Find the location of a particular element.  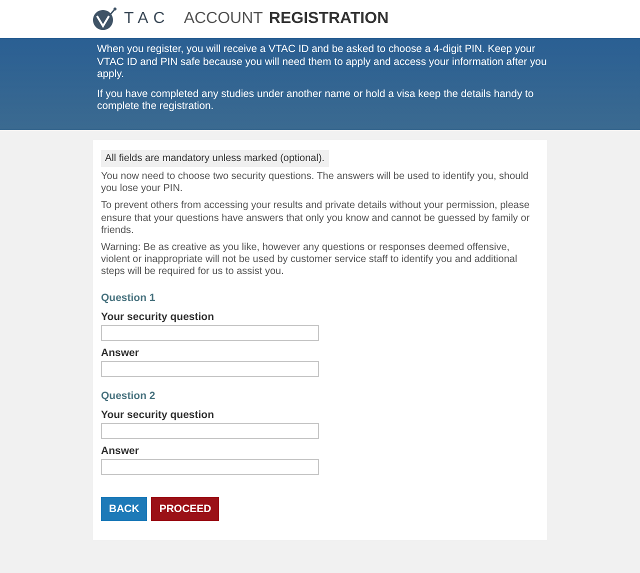

mandatory-notice: All fields are mandatory unless marked (optional). is located at coordinates (215, 158).